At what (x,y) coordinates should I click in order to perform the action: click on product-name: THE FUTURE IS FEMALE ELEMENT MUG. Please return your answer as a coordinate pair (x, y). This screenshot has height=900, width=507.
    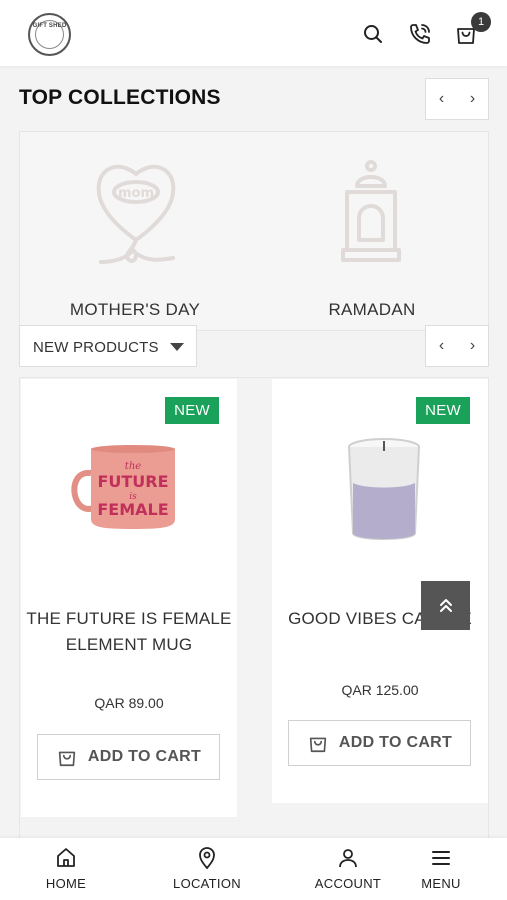
    Looking at the image, I should click on (129, 632).